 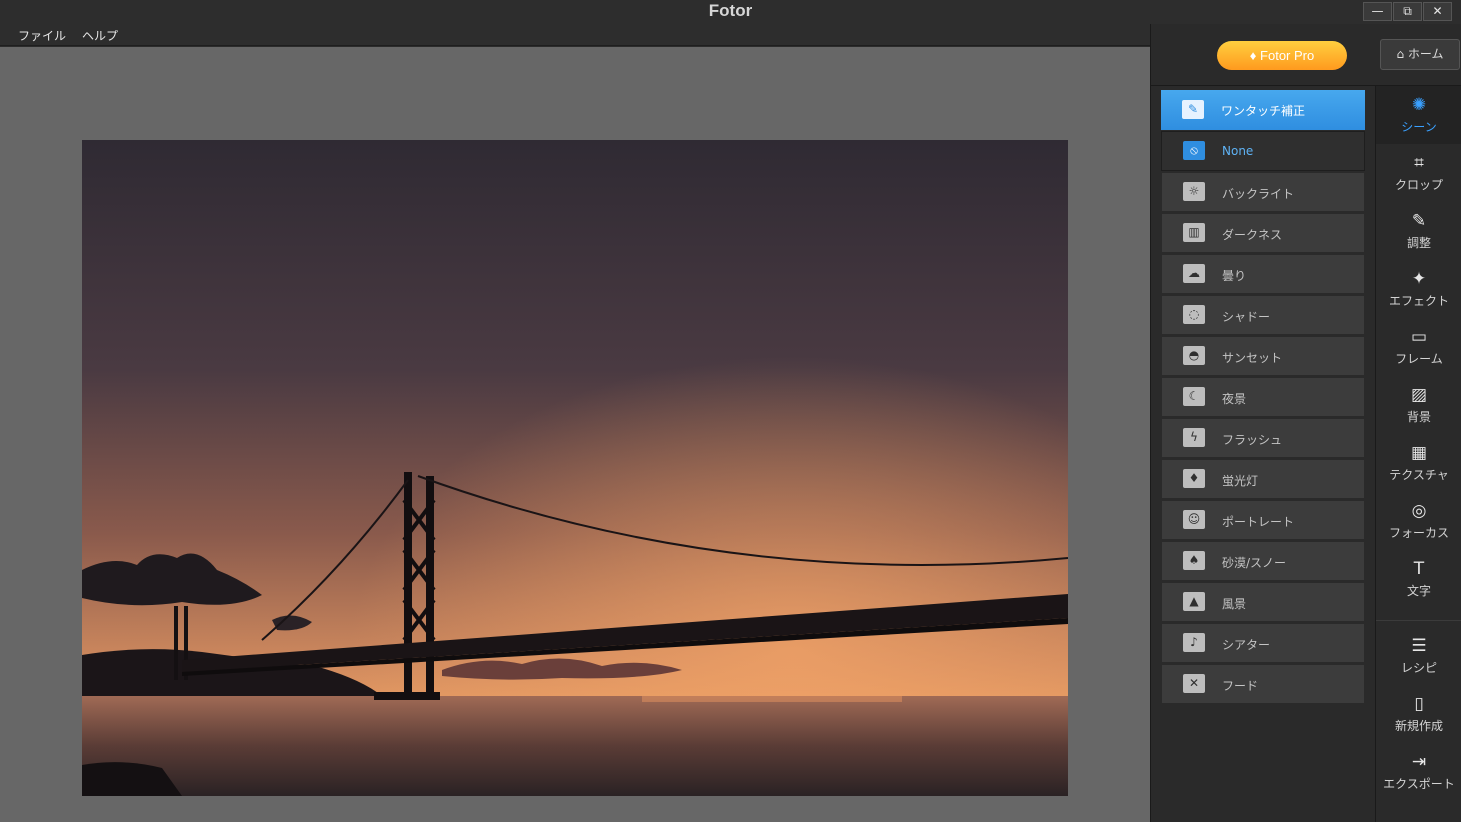 I want to click on panel-header: ♦ Fotor Pro ⌂ ホーム, so click(x=1306, y=55).